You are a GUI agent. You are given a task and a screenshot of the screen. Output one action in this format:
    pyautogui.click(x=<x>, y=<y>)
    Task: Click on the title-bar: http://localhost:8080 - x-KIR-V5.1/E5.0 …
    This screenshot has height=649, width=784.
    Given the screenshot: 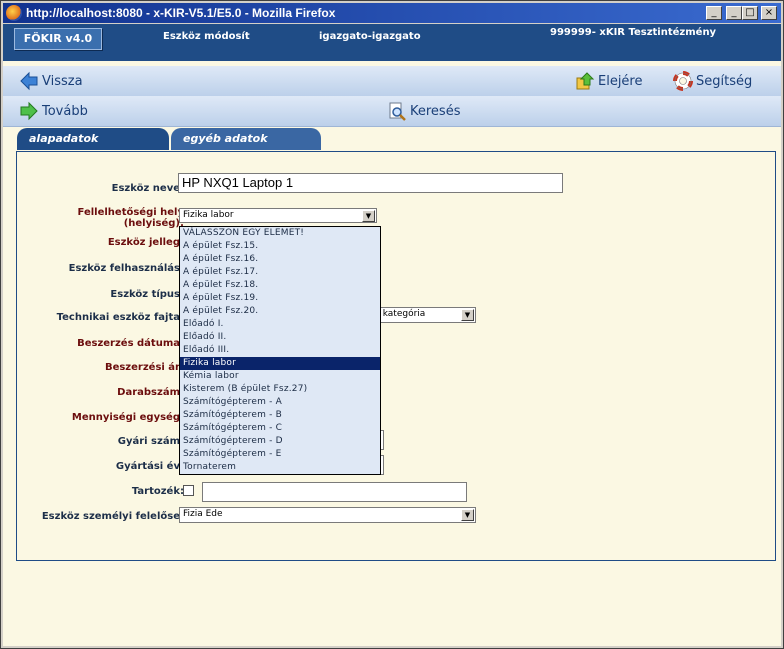 What is the action you would take?
    pyautogui.click(x=392, y=13)
    